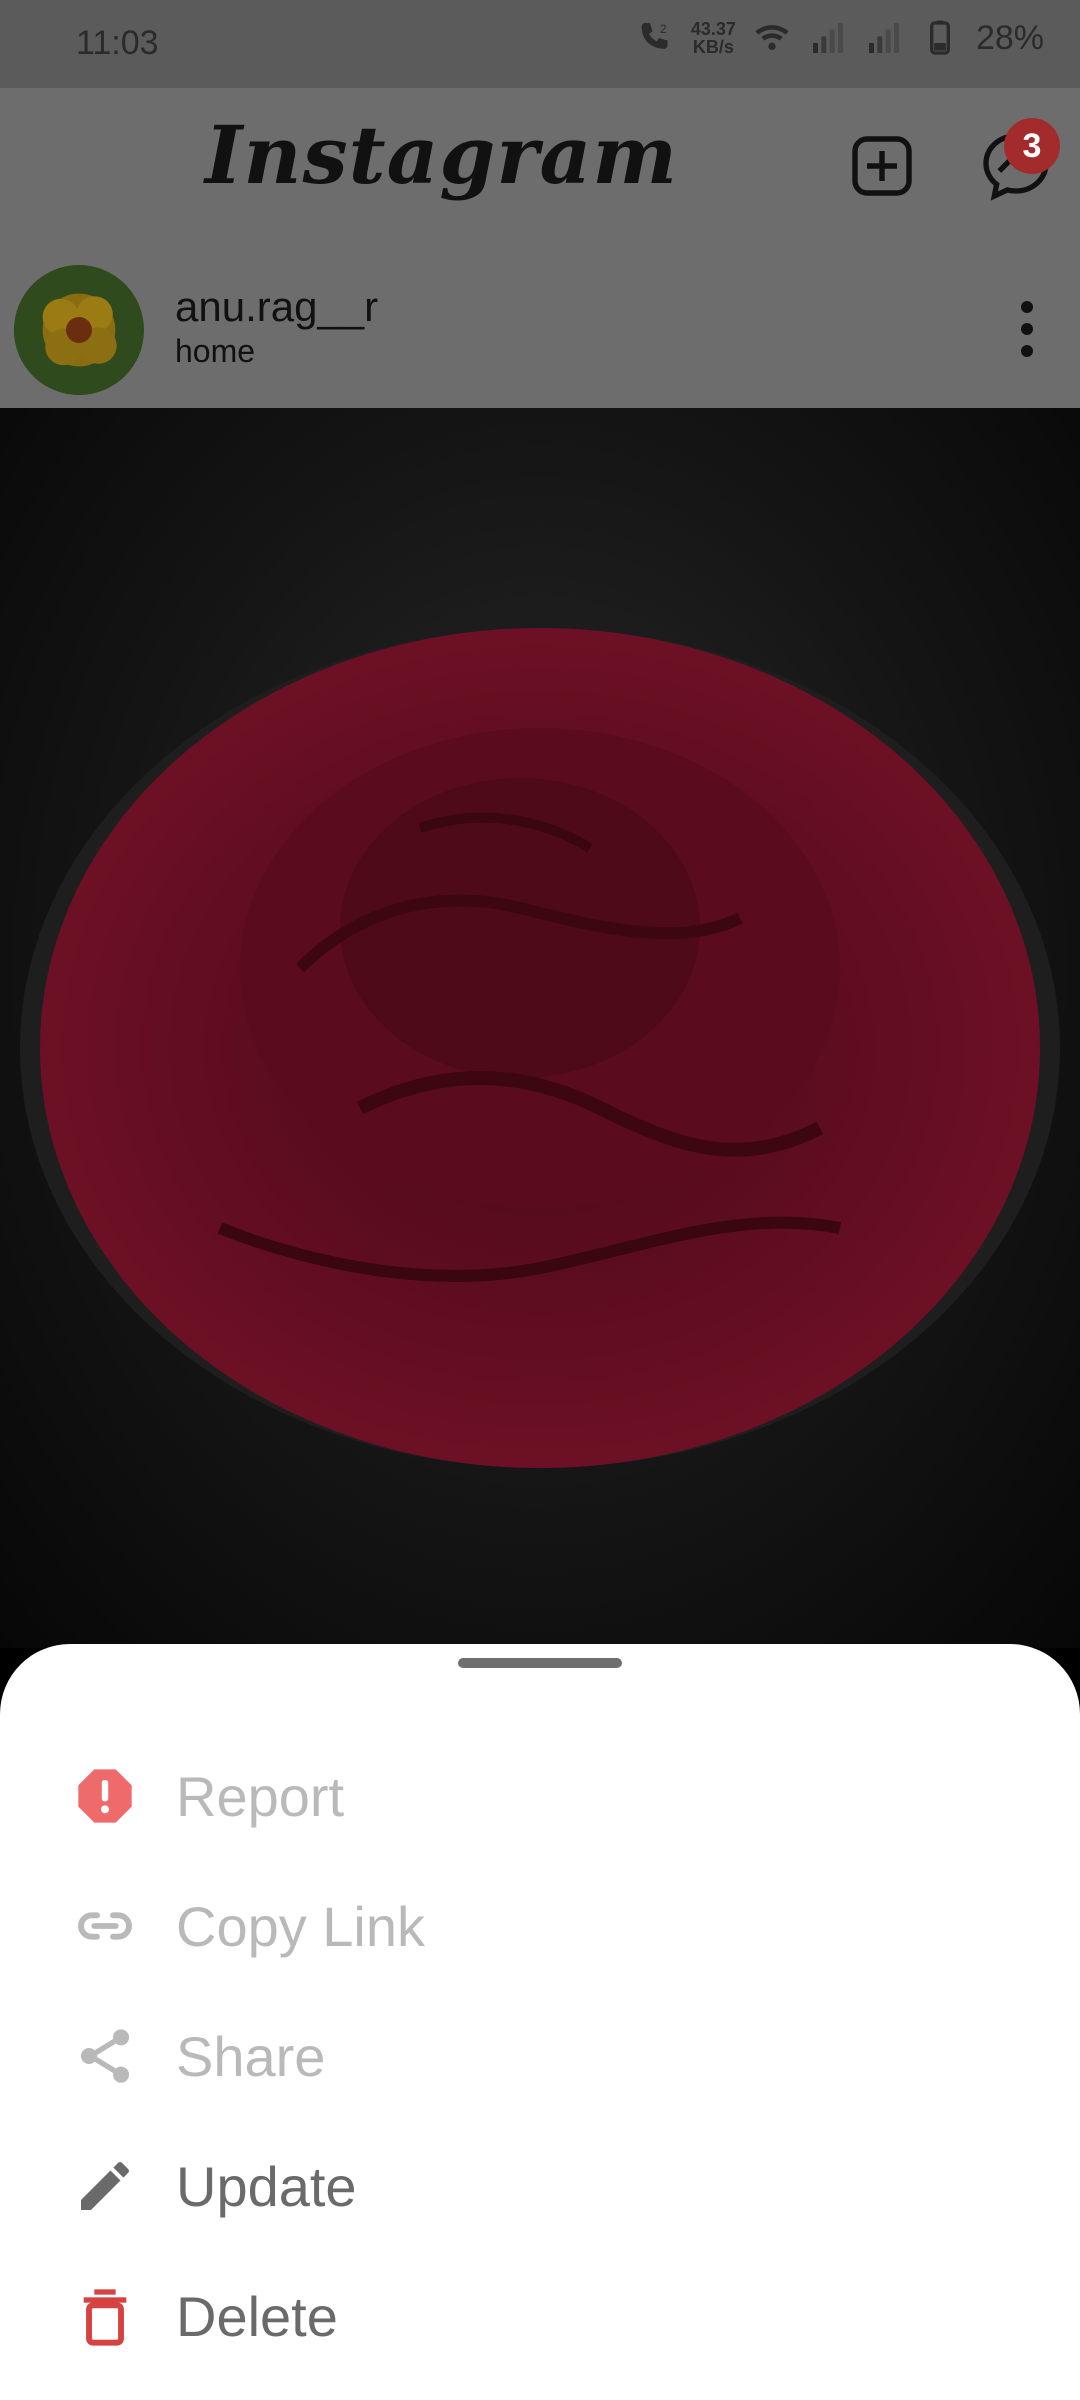 This screenshot has height=2400, width=1080. I want to click on share-icon, so click(105, 2056).